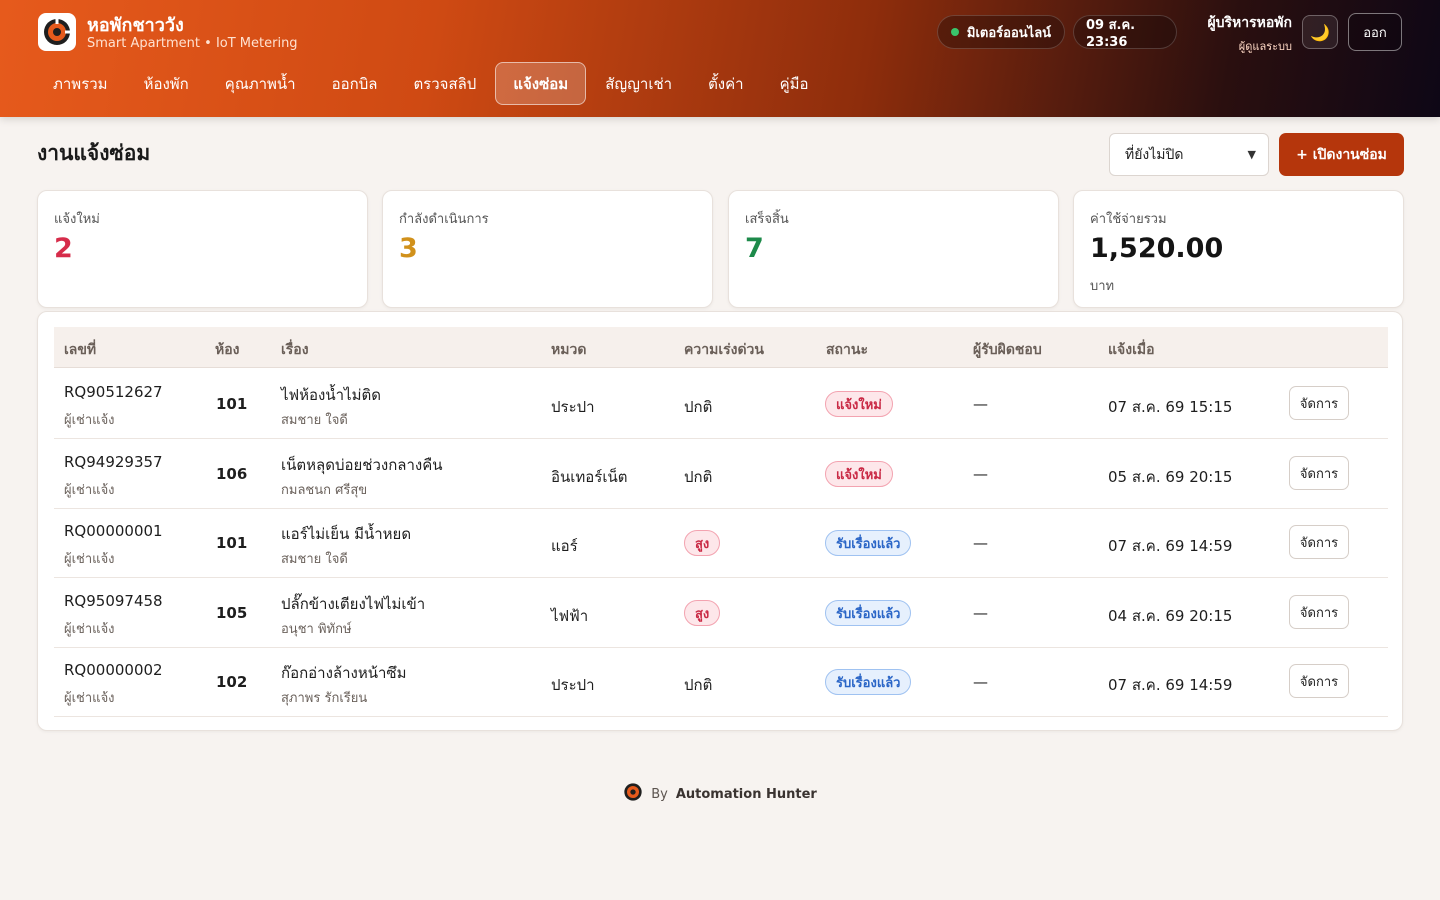  What do you see at coordinates (232, 474) in the screenshot?
I see `room-number: 106` at bounding box center [232, 474].